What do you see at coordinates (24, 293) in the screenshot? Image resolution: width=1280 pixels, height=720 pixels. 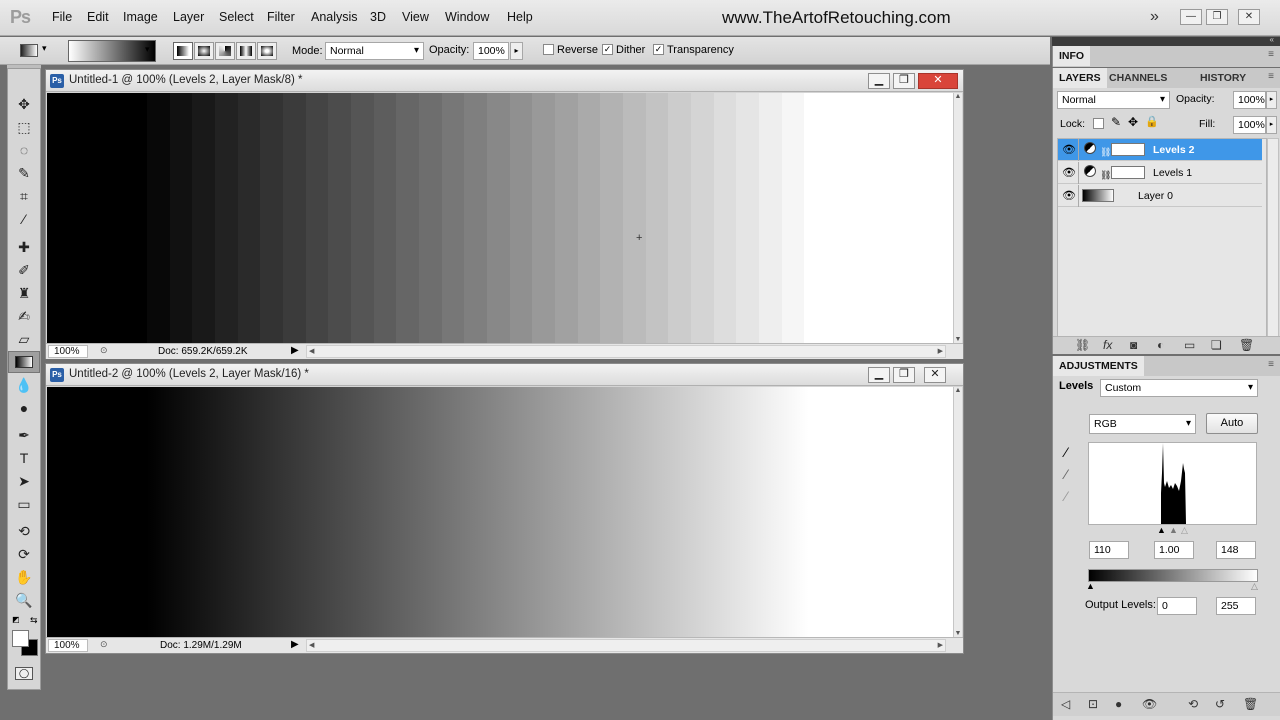 I see `clone-stamp-tool-icon: ♜` at bounding box center [24, 293].